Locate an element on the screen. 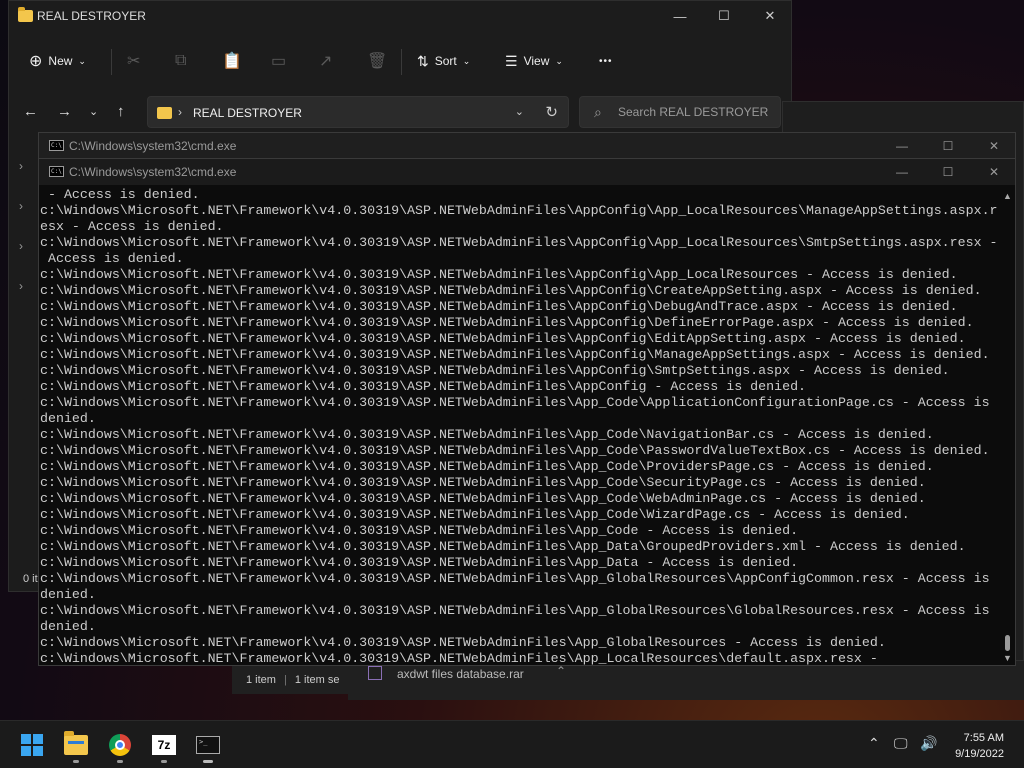  clock-date: 9/19/2022 is located at coordinates (979, 754).